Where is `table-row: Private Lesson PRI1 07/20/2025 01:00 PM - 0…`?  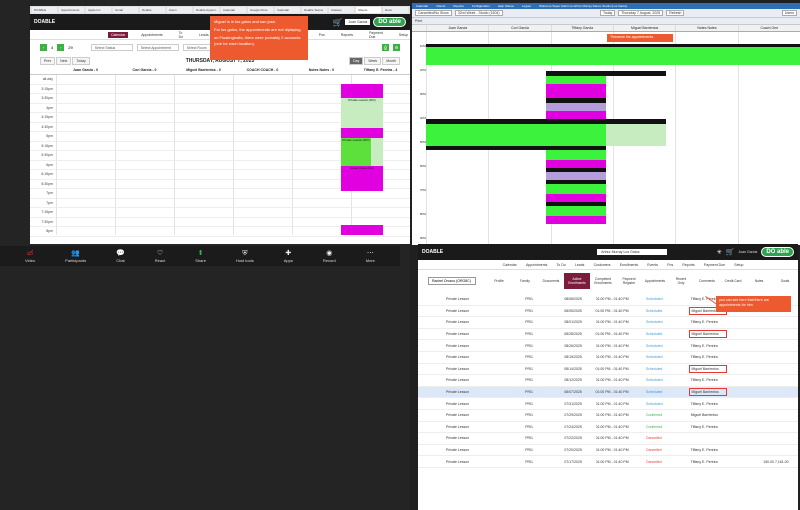
table-row: Private Lesson PRI1 07/20/2025 01:00 PM - 0… is located at coordinates (608, 451).